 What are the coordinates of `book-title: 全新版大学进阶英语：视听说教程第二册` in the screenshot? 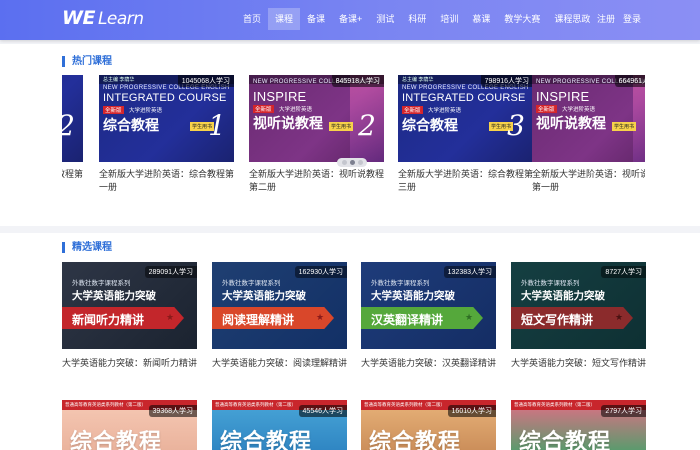 It's located at (316, 181).